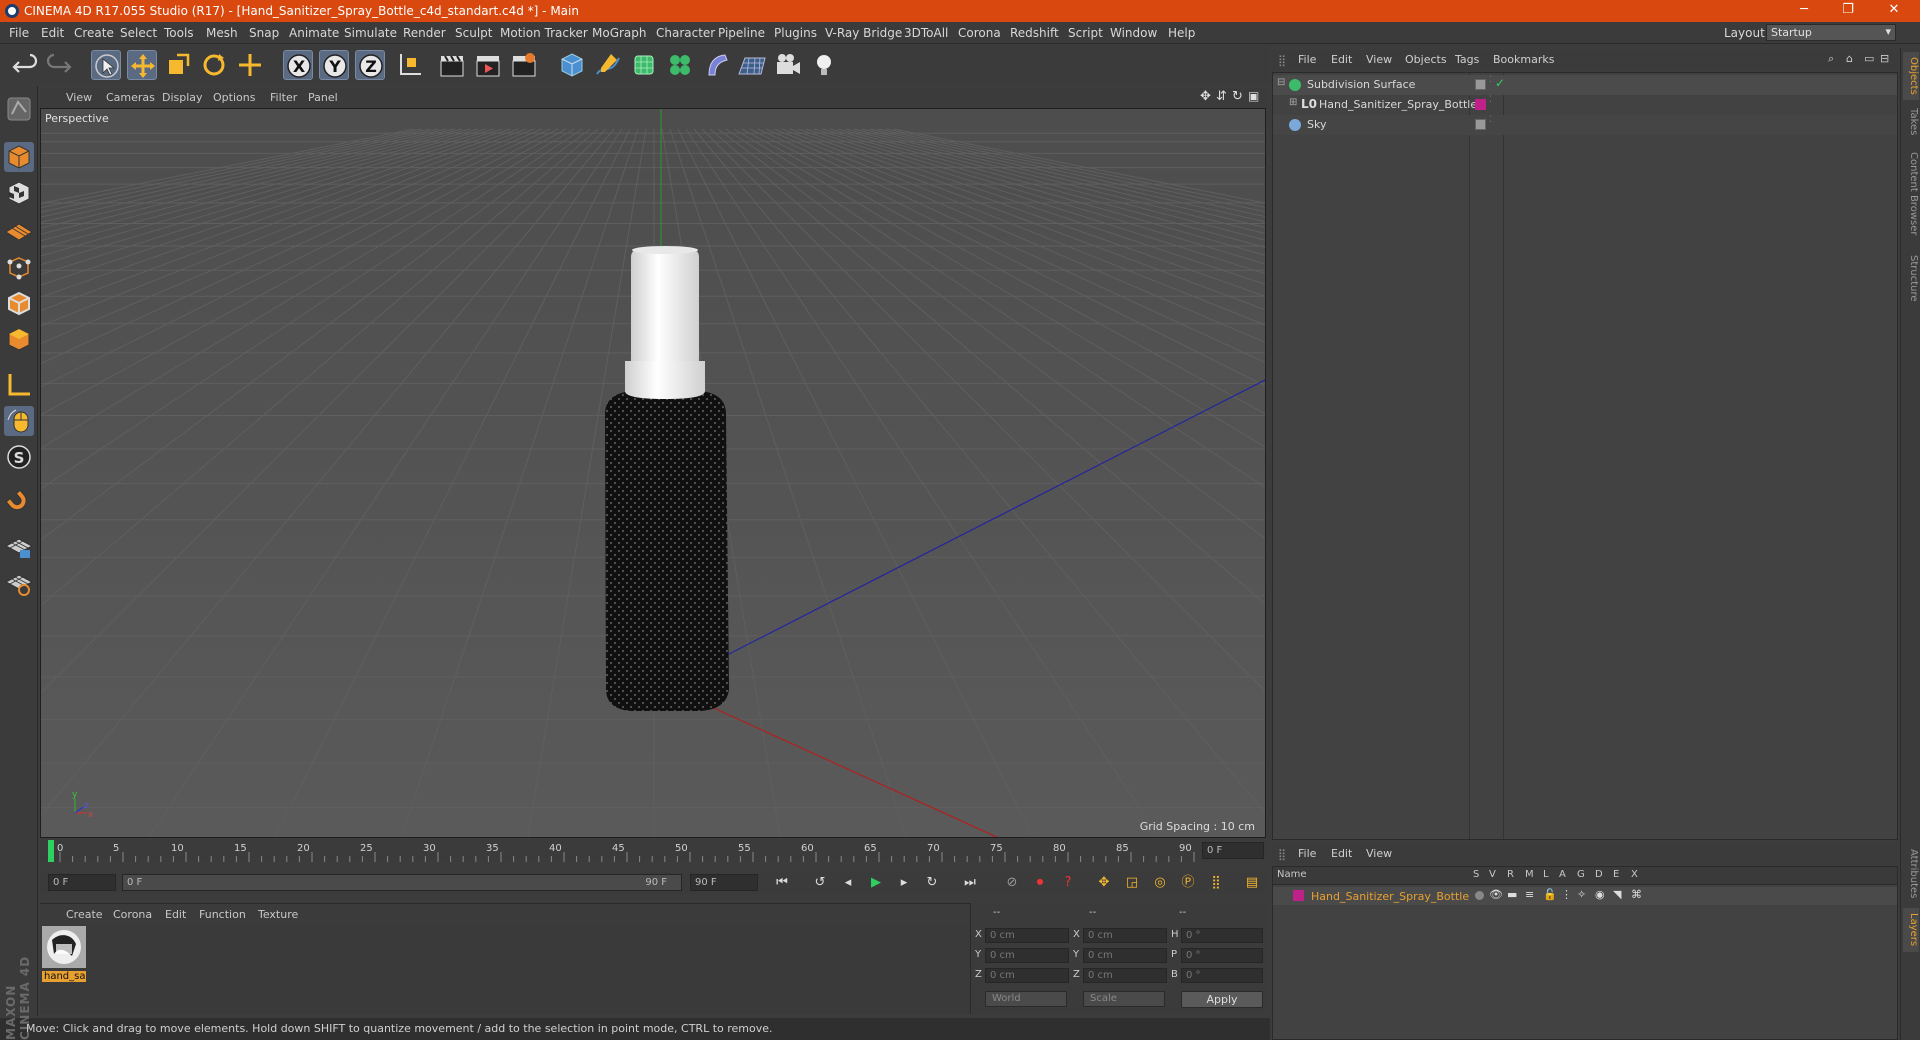  Describe the element at coordinates (1911, 930) in the screenshot. I see `tab-layers: Layers` at that location.